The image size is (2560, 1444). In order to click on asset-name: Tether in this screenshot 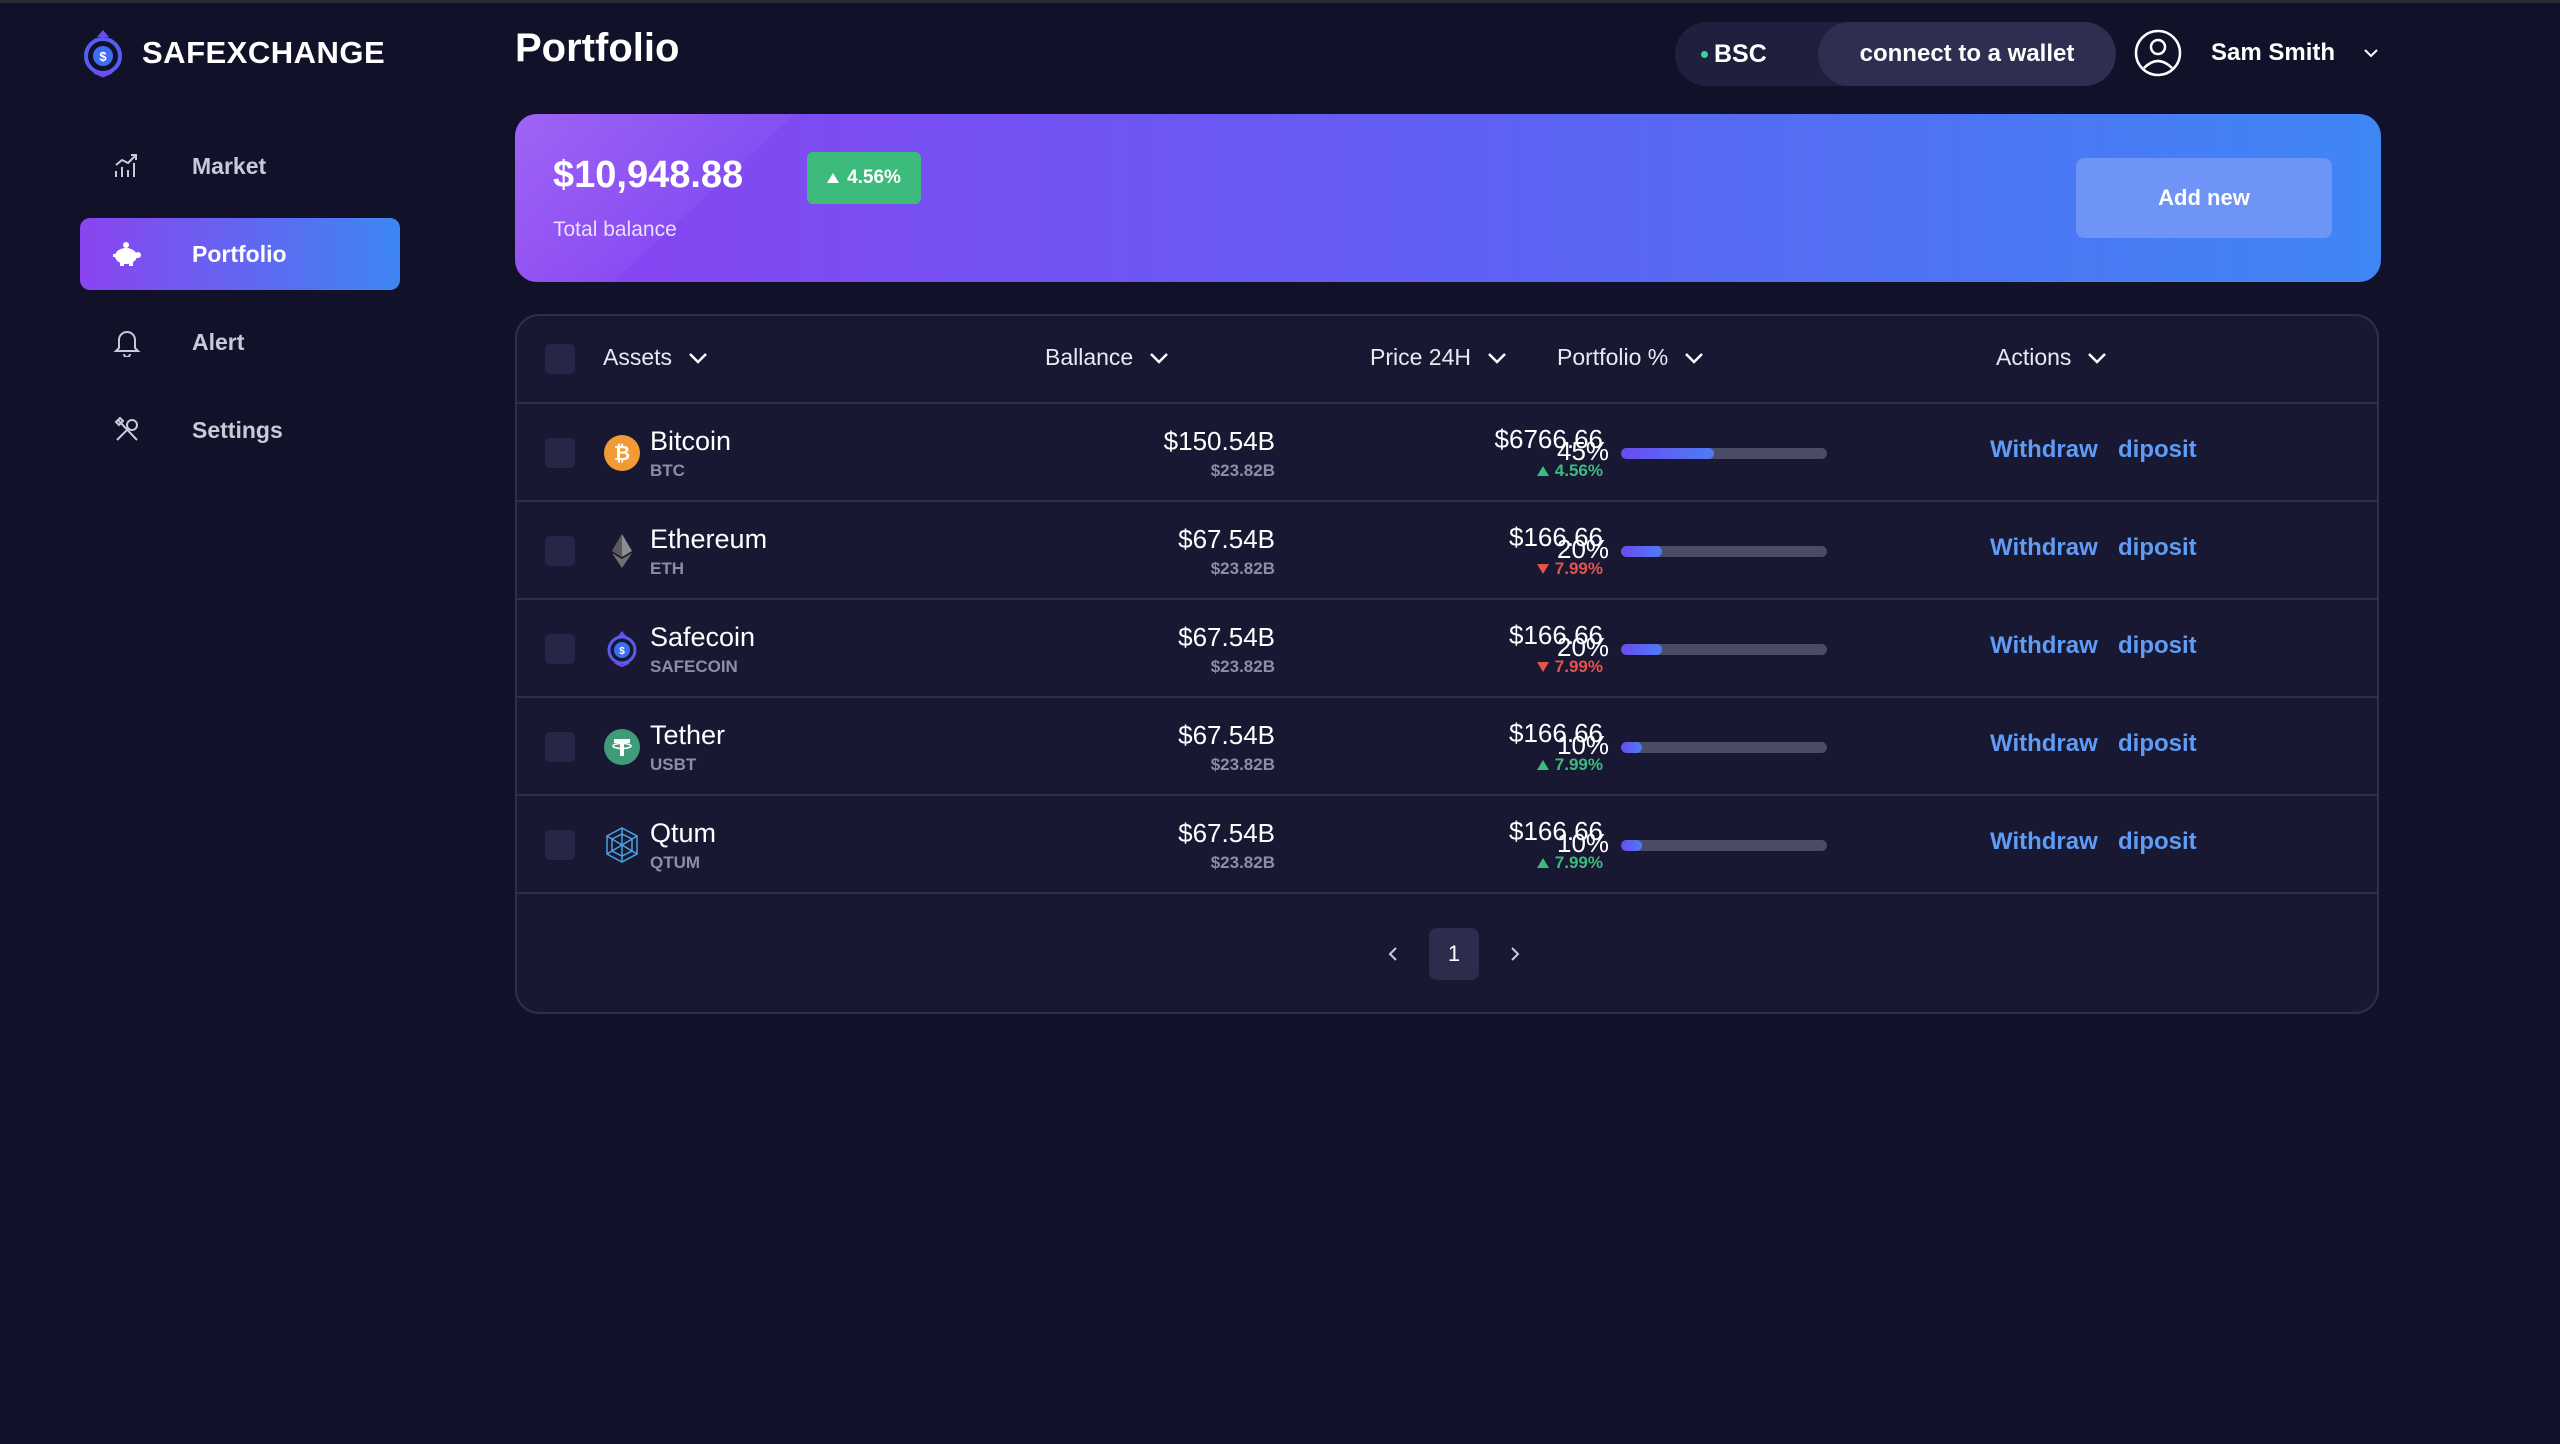, I will do `click(688, 735)`.